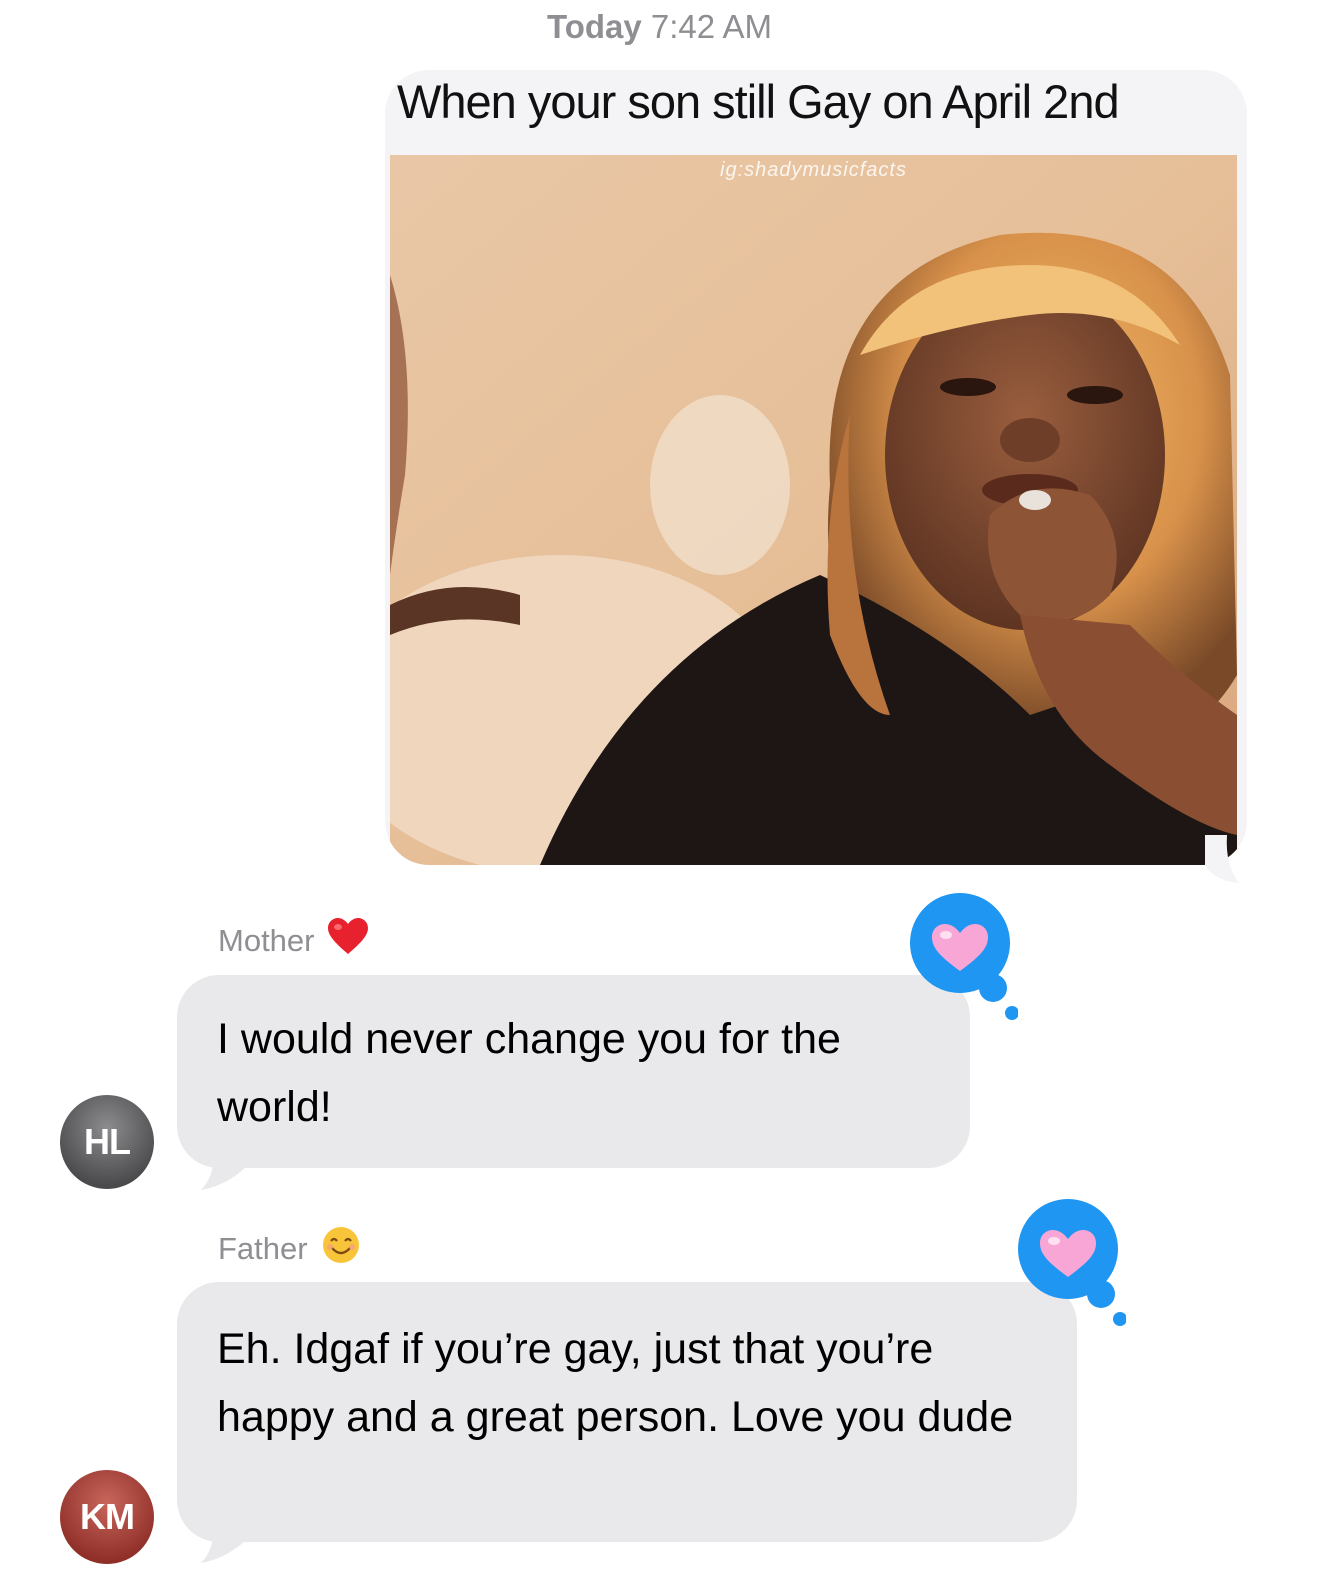 This screenshot has width=1319, height=1587. Describe the element at coordinates (529, 1073) in the screenshot. I see `message-text: I would never change you for the world!` at that location.